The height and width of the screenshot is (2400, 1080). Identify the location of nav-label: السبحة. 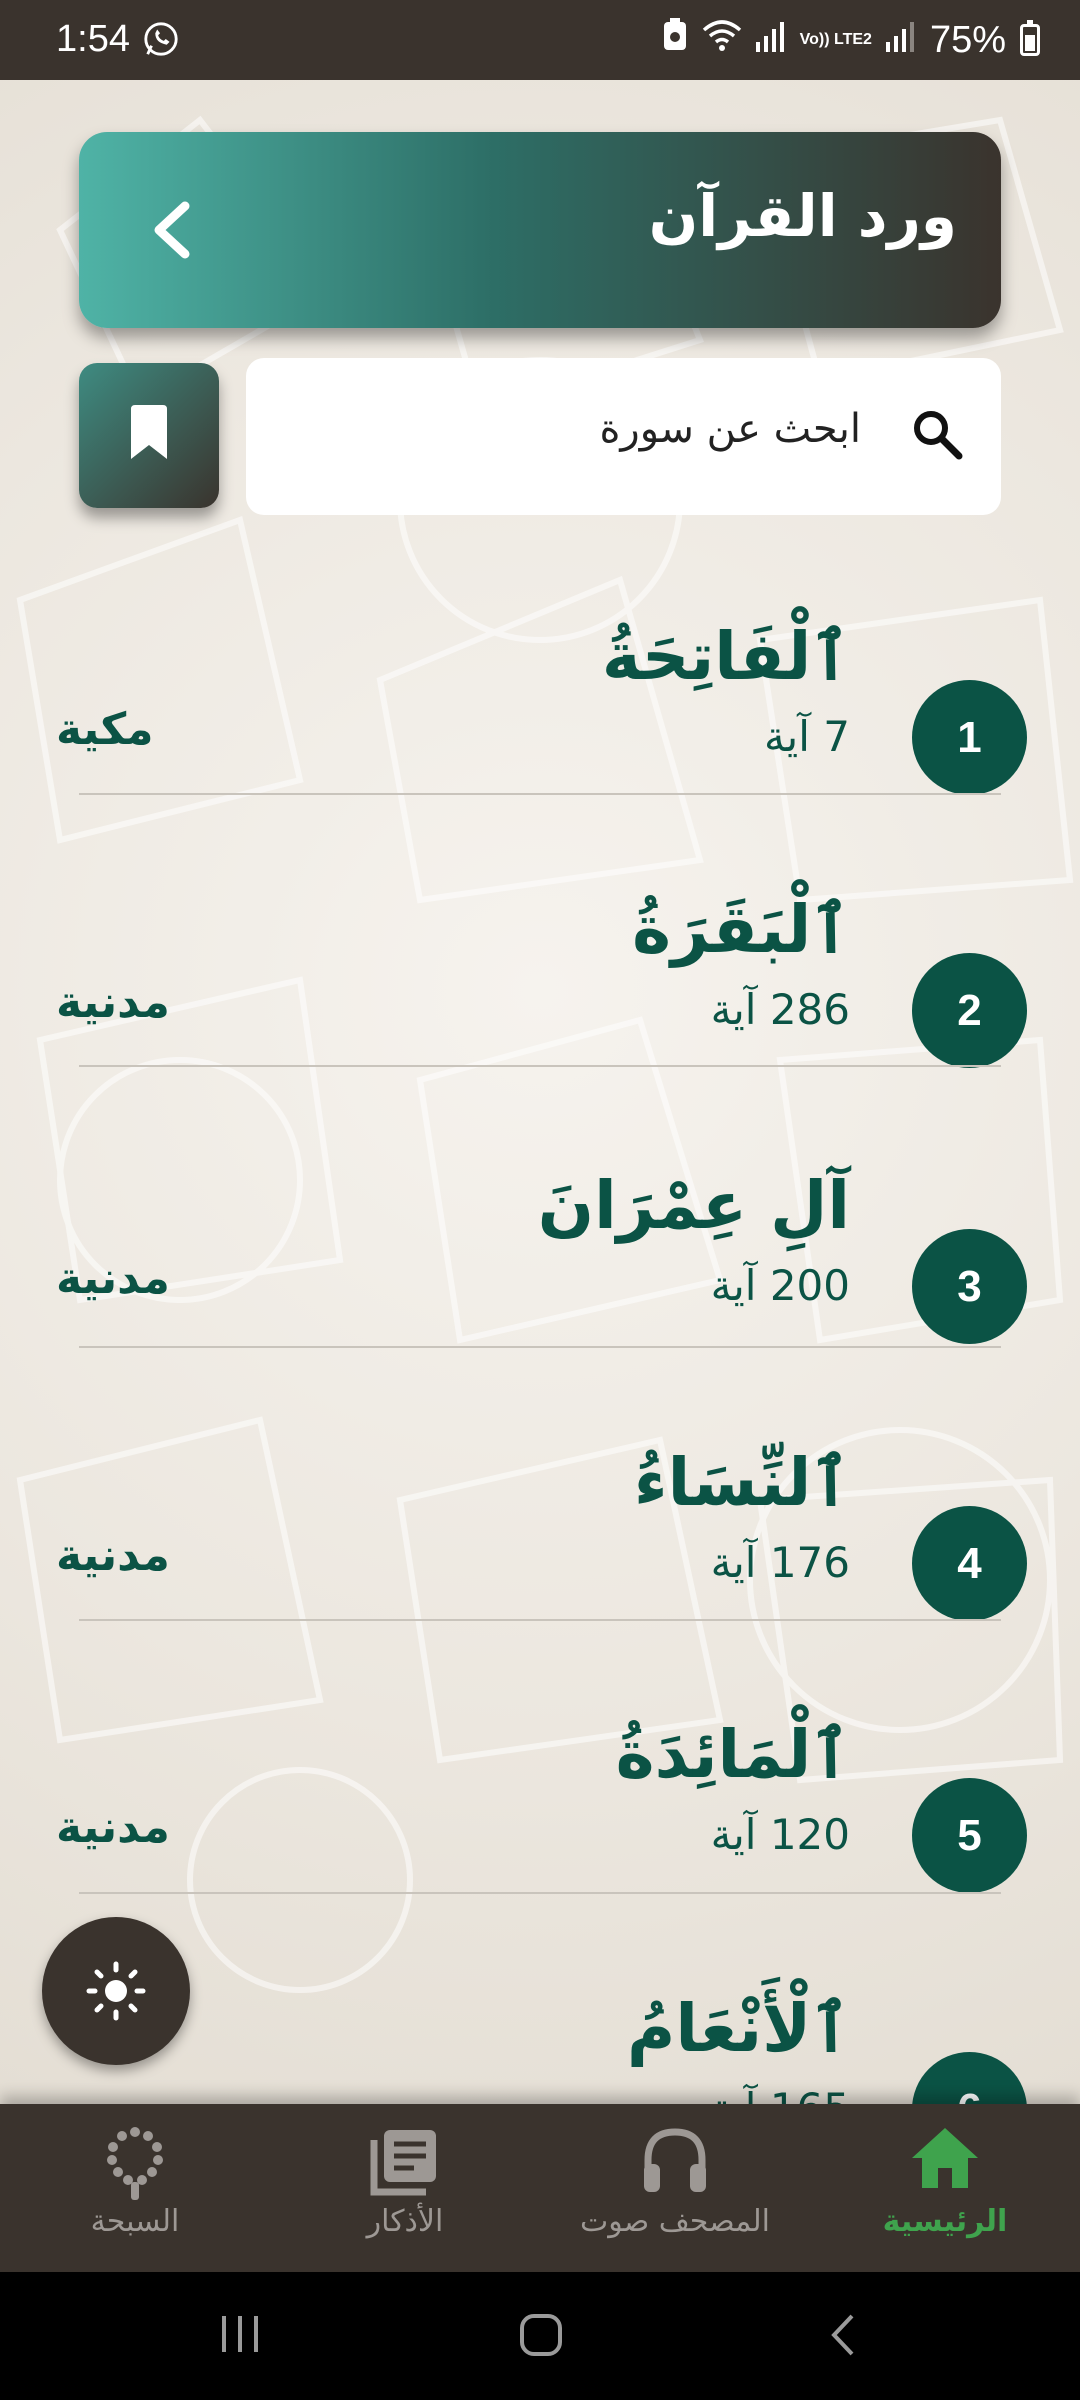
(135, 2221).